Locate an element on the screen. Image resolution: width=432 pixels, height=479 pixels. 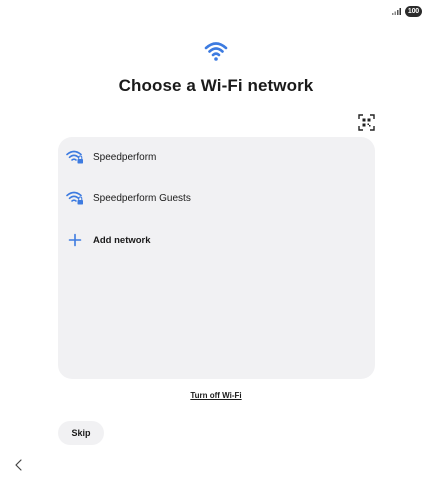
page-title: Choose a Wi-Fi network is located at coordinates (216, 85).